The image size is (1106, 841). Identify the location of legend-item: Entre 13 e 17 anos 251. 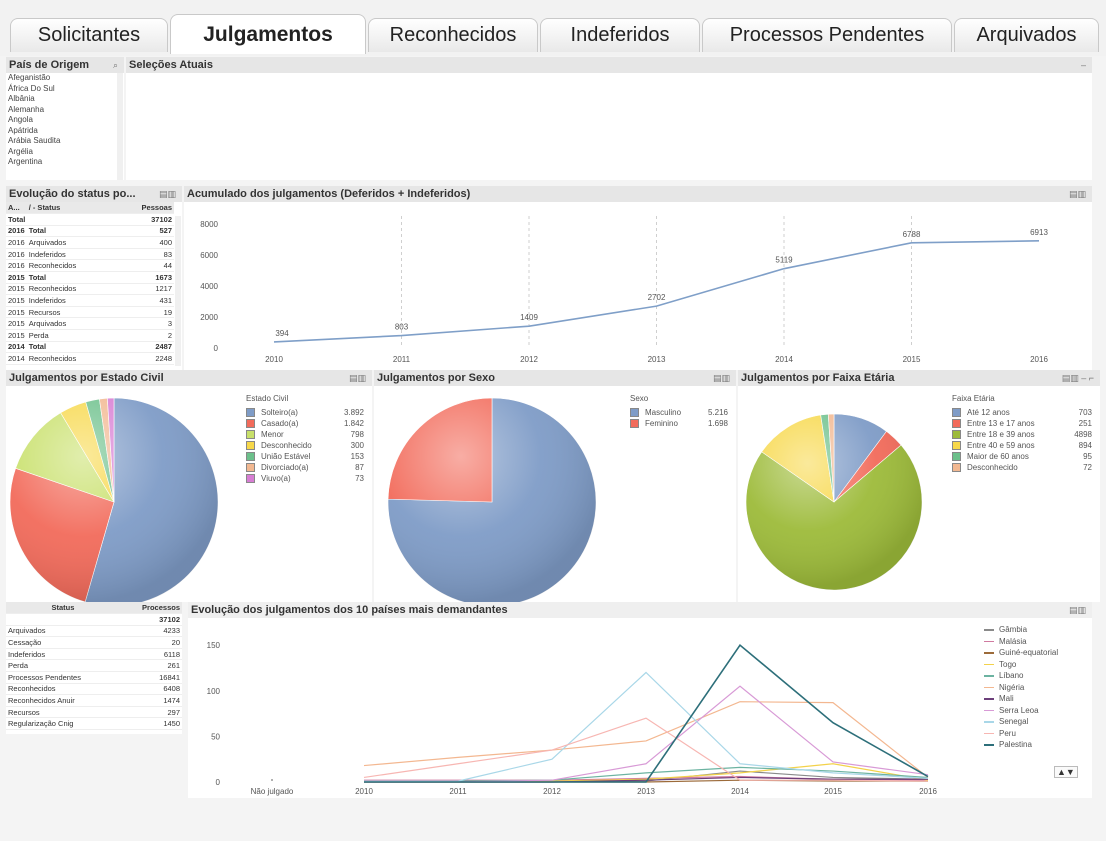
(1022, 423).